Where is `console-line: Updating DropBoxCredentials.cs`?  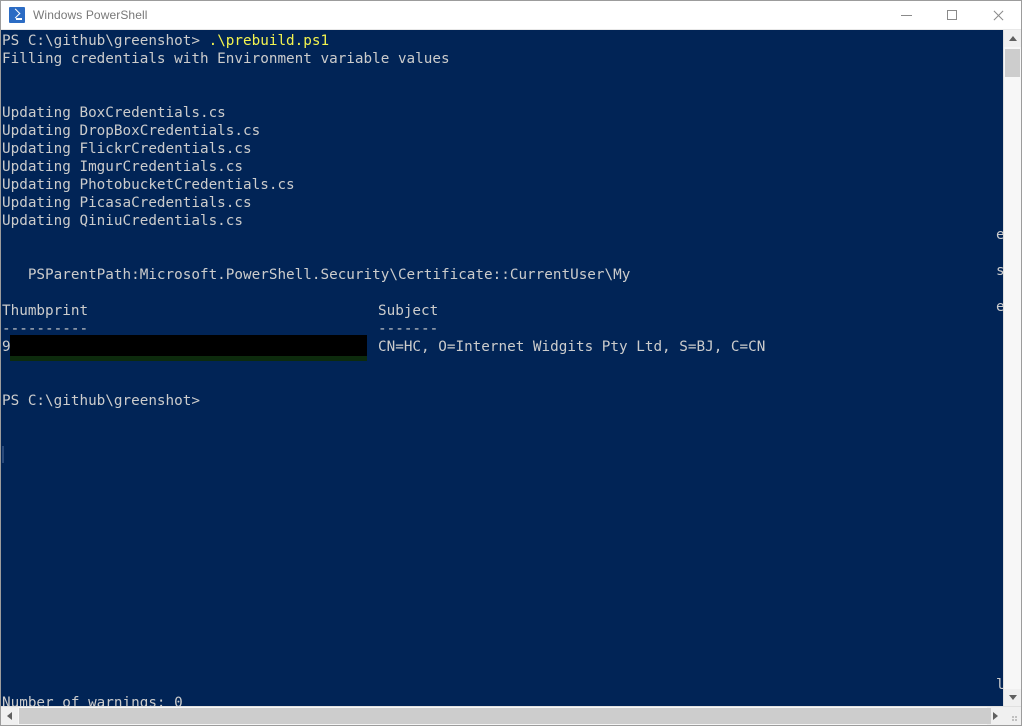 console-line: Updating DropBoxCredentials.cs is located at coordinates (131, 131).